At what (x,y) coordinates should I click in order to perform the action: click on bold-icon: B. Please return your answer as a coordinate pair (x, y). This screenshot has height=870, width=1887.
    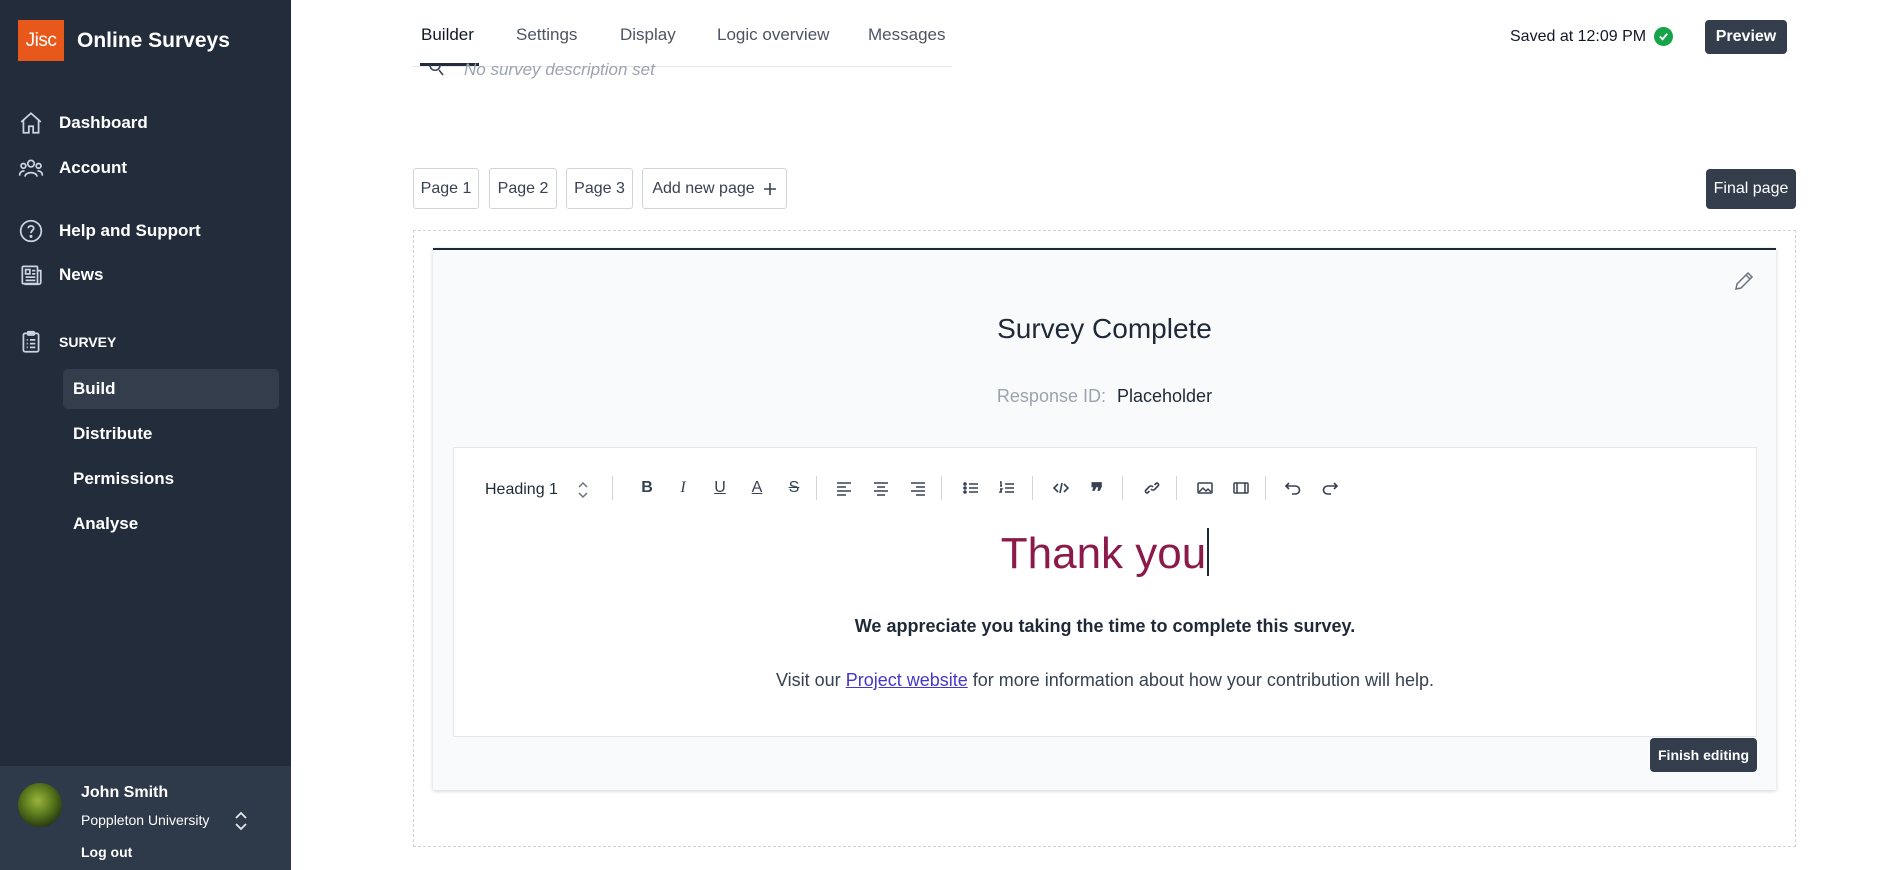
    Looking at the image, I should click on (647, 488).